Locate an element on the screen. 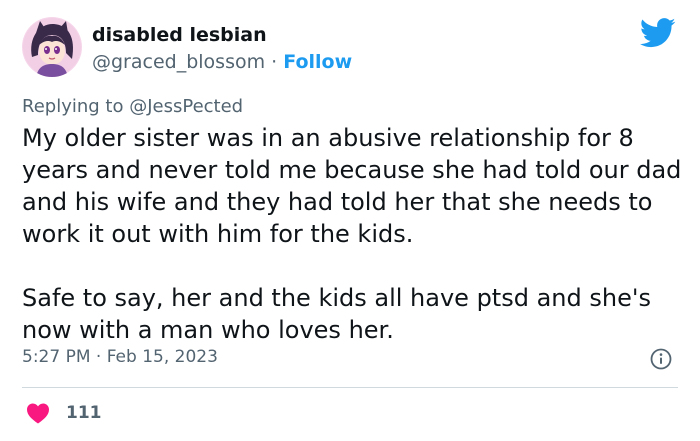  avatar-image is located at coordinates (52, 47).